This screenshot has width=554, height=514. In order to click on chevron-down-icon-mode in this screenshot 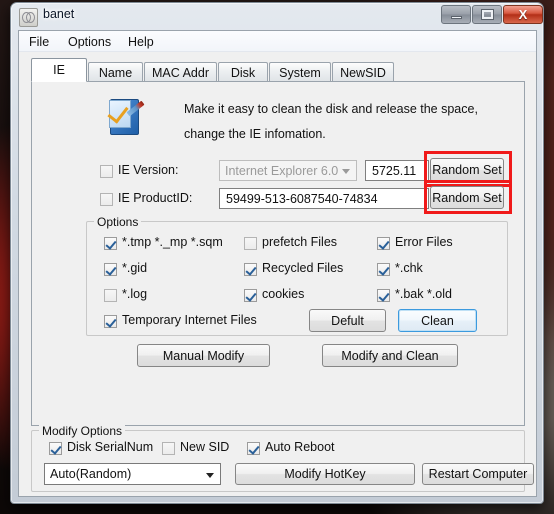, I will do `click(210, 475)`.